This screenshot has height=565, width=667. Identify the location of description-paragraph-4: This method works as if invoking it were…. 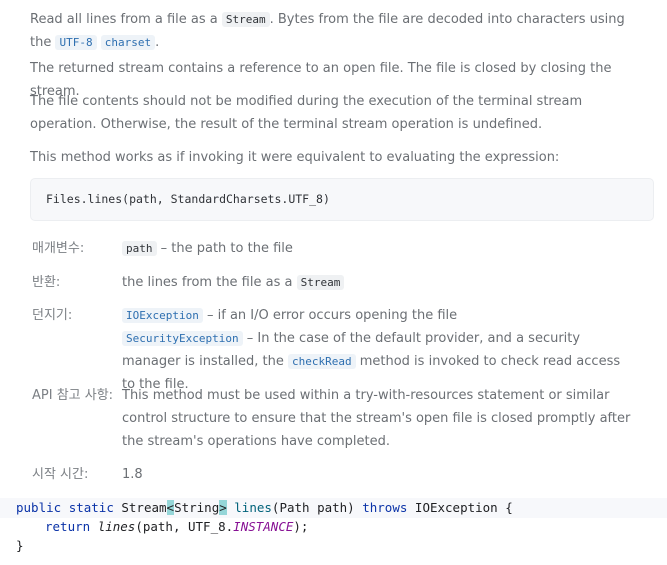
(295, 157).